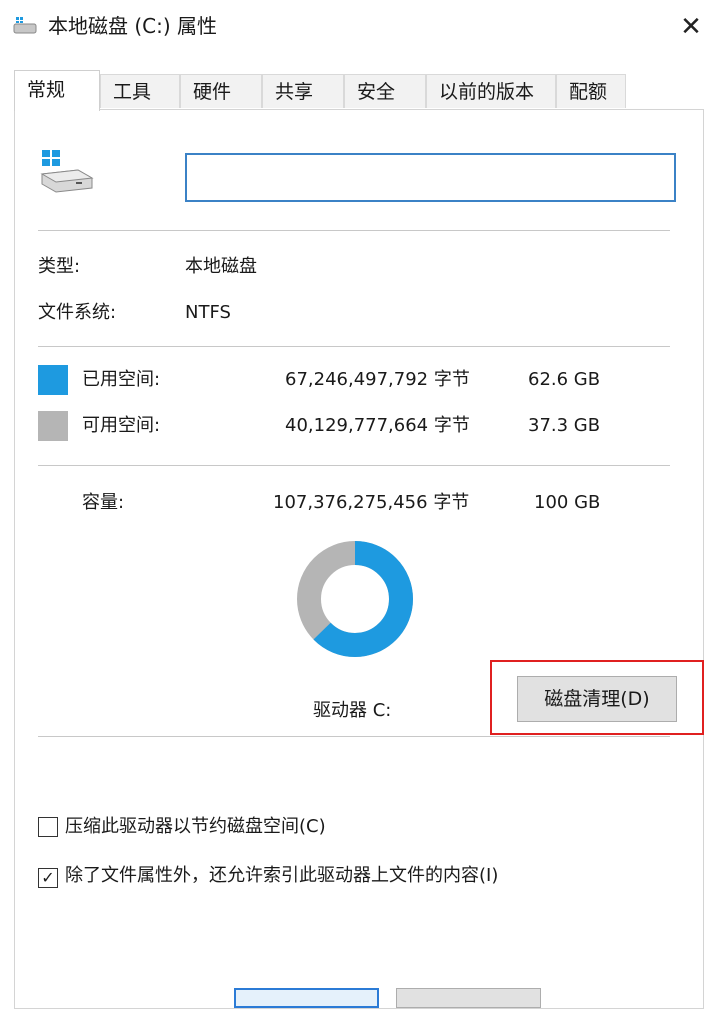 This screenshot has width=720, height=1009. What do you see at coordinates (352, 710) in the screenshot?
I see `drive-label: 驱动器 C:` at bounding box center [352, 710].